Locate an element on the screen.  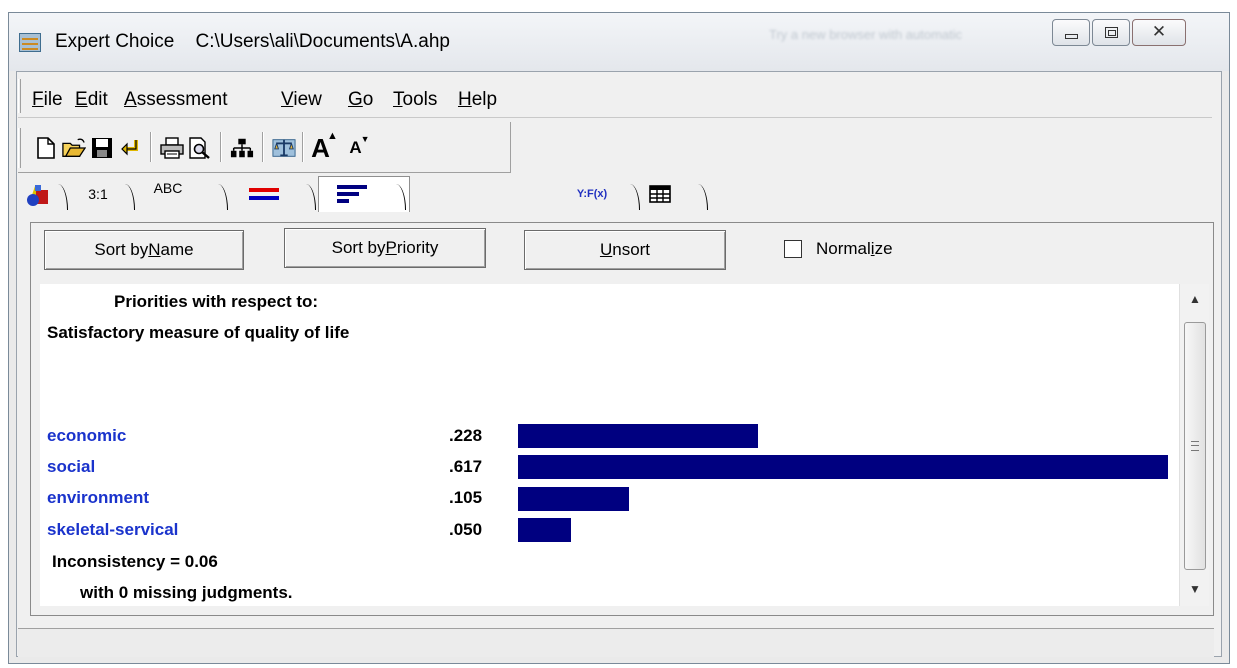
close-button: ✕ is located at coordinates (1159, 32).